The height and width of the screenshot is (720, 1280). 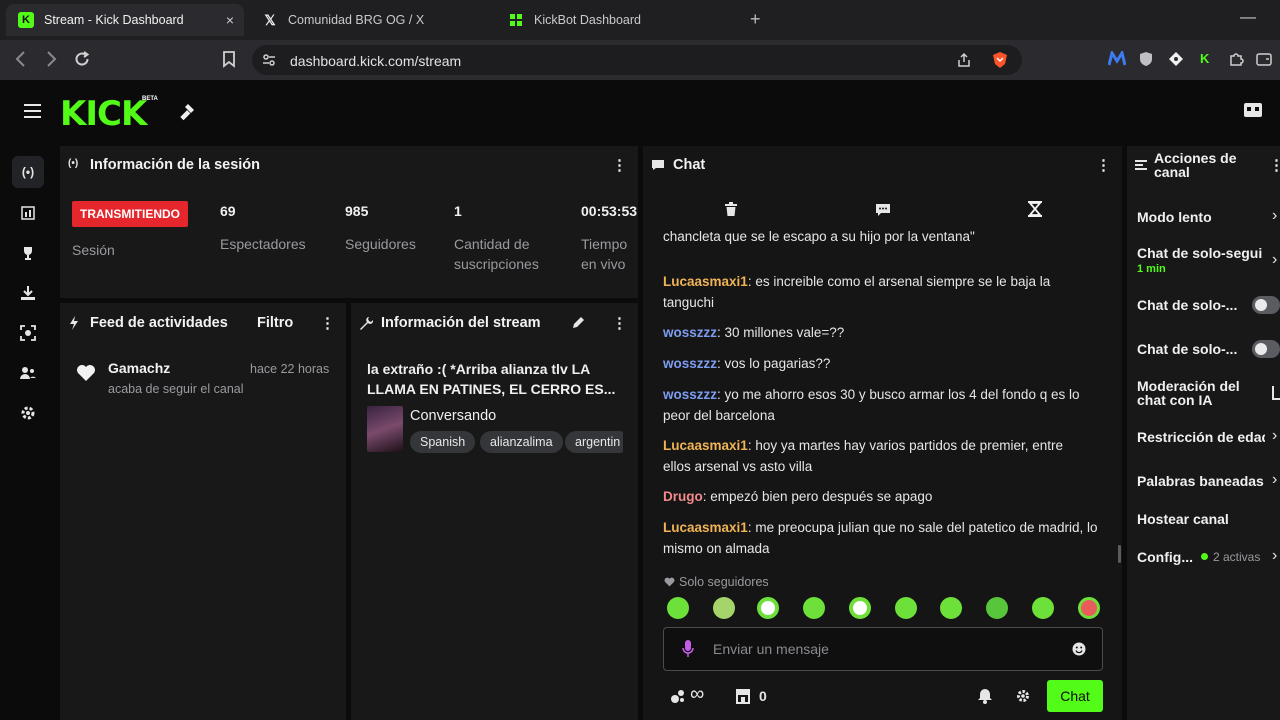 What do you see at coordinates (73, 163) in the screenshot?
I see `broadcast-icon: (•)` at bounding box center [73, 163].